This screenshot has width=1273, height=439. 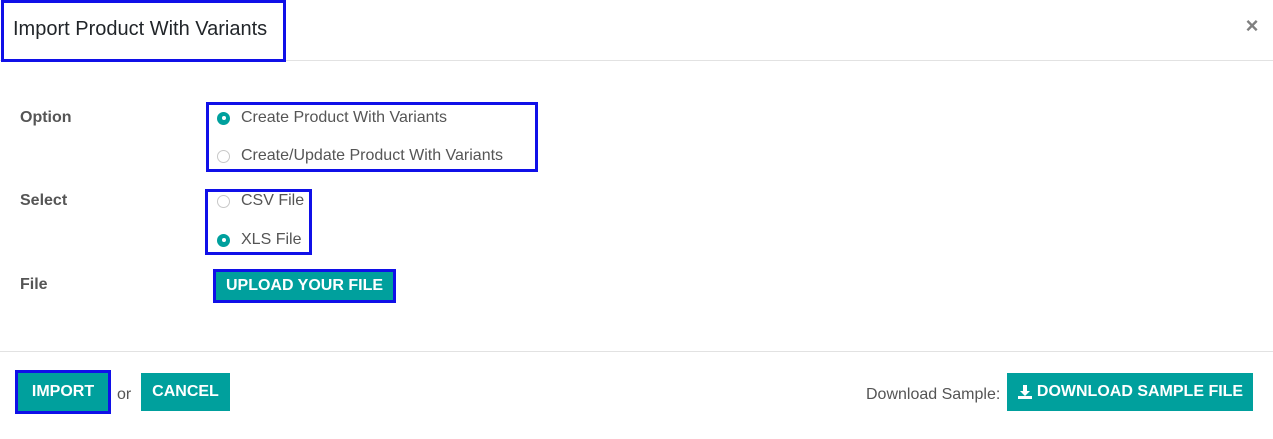 I want to click on select-xls-label: XLS File, so click(x=271, y=239).